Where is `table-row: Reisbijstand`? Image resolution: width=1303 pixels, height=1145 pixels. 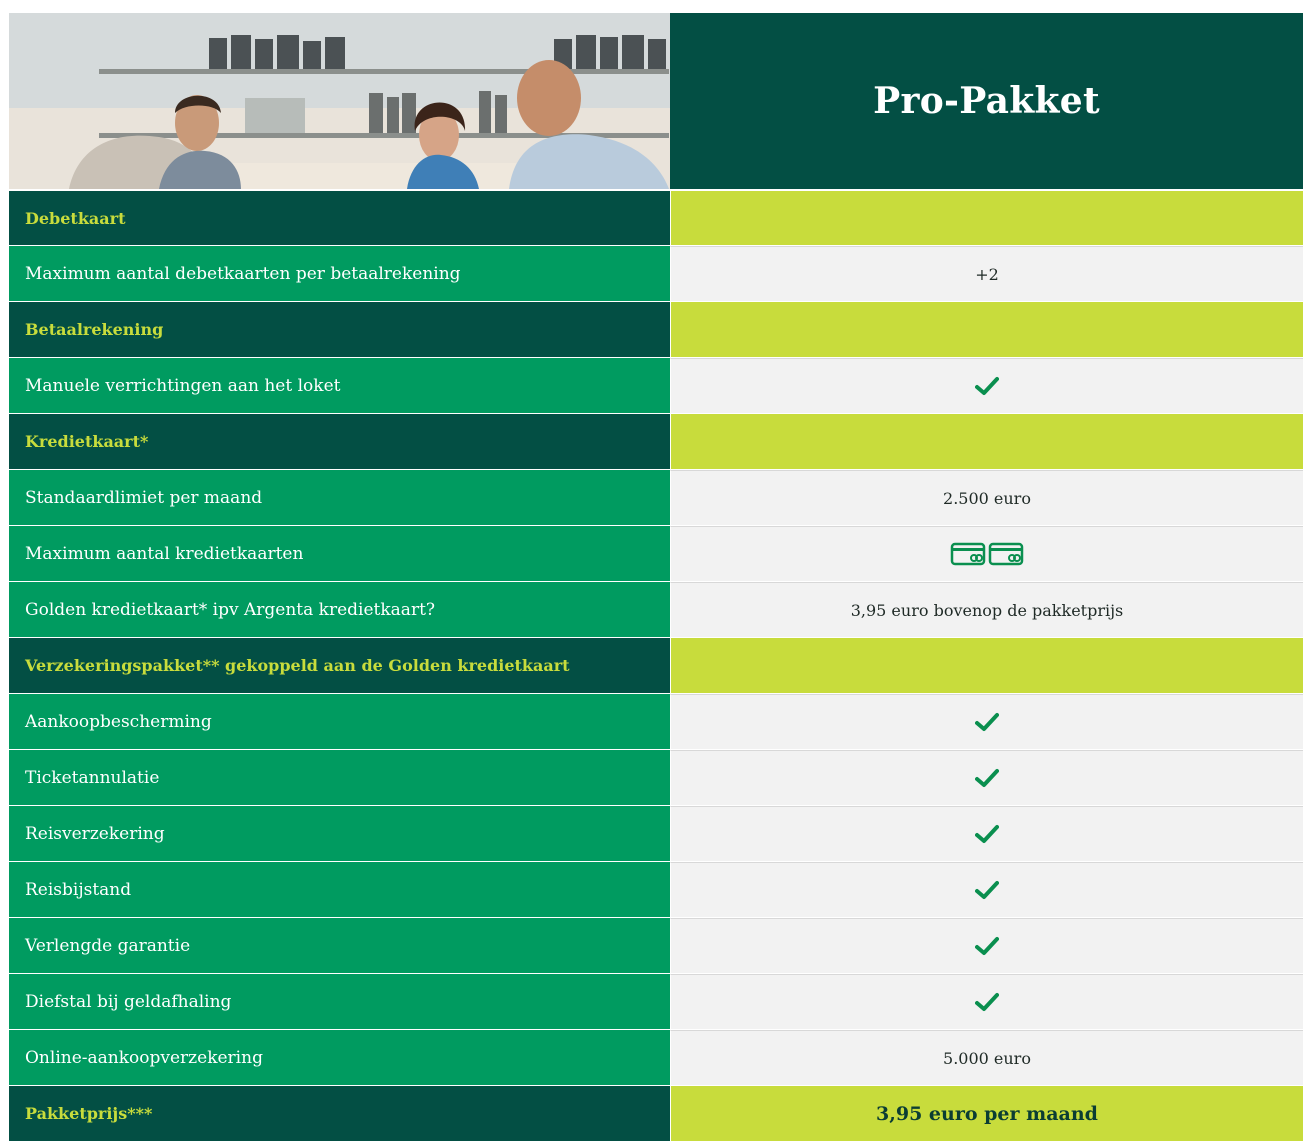 table-row: Reisbijstand is located at coordinates (656, 889).